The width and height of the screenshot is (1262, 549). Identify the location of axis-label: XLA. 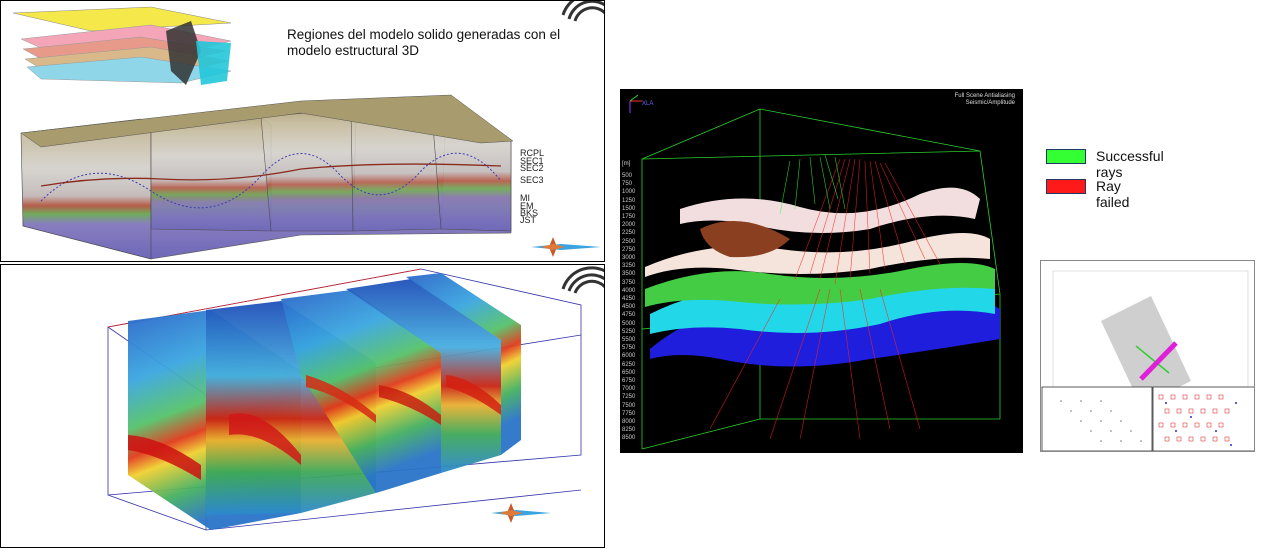
(648, 104).